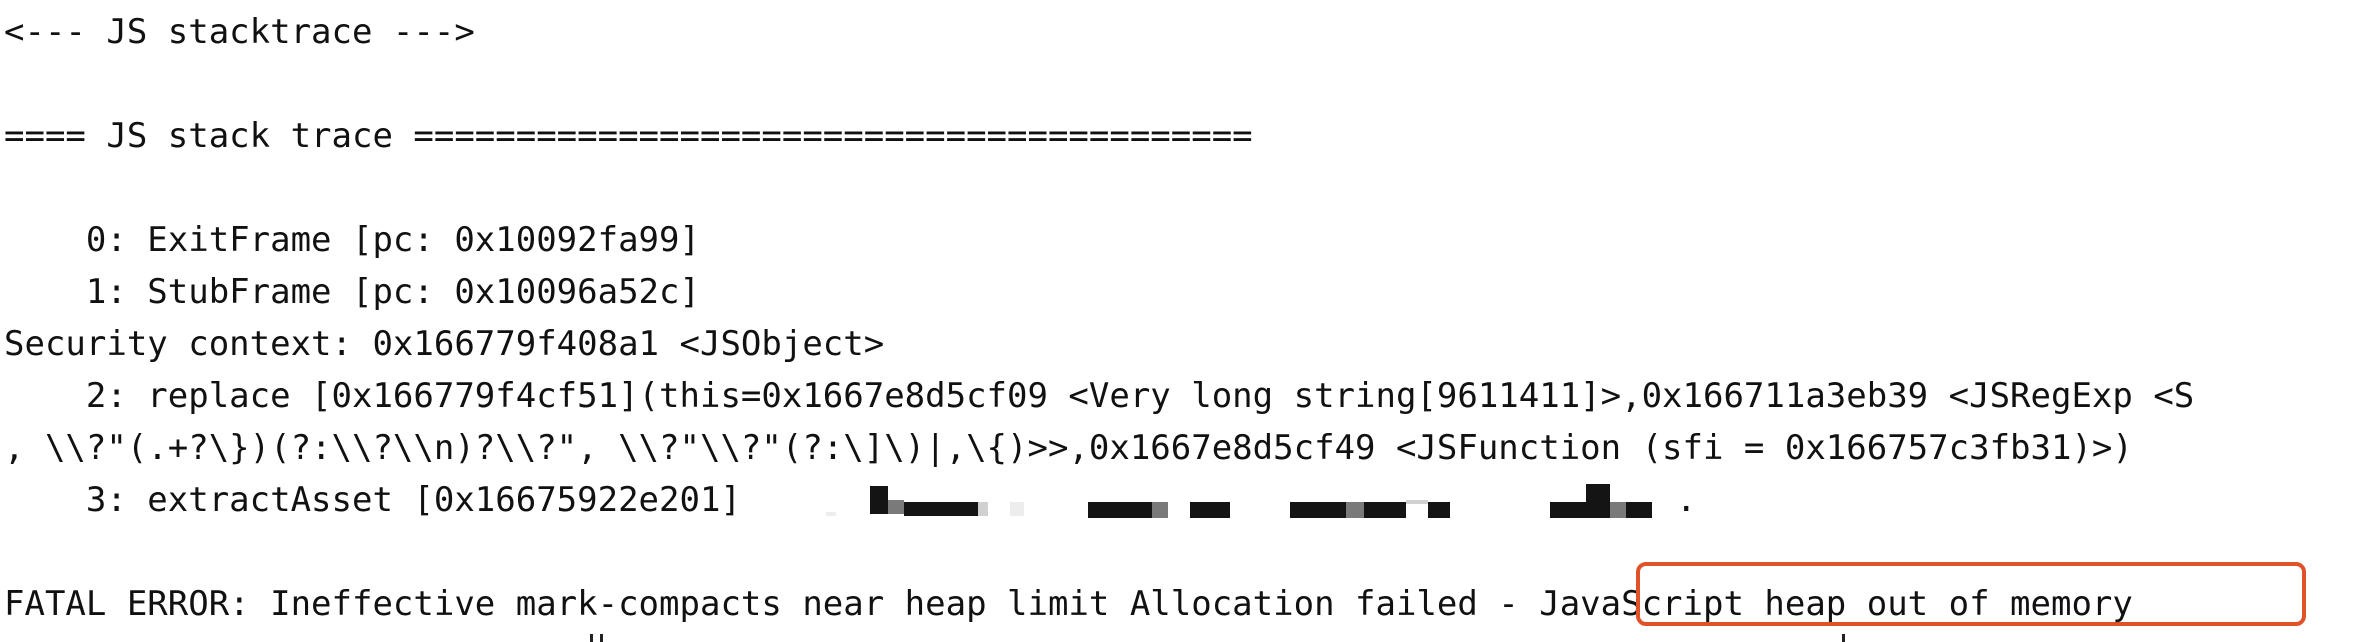  What do you see at coordinates (1971, 594) in the screenshot?
I see `highlight-annotation-box` at bounding box center [1971, 594].